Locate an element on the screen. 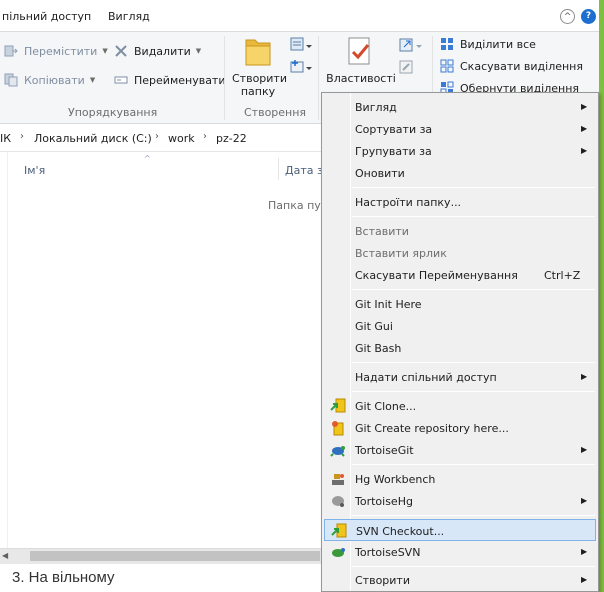  move-to-button: Перемістити ▼ is located at coordinates (56, 51).